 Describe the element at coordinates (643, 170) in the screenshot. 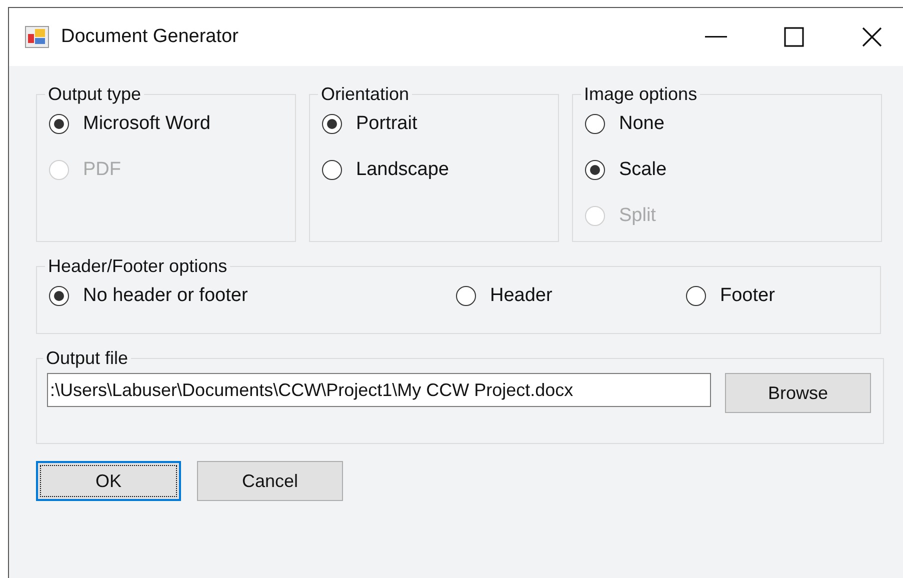

I see `radio-label: Scale` at that location.